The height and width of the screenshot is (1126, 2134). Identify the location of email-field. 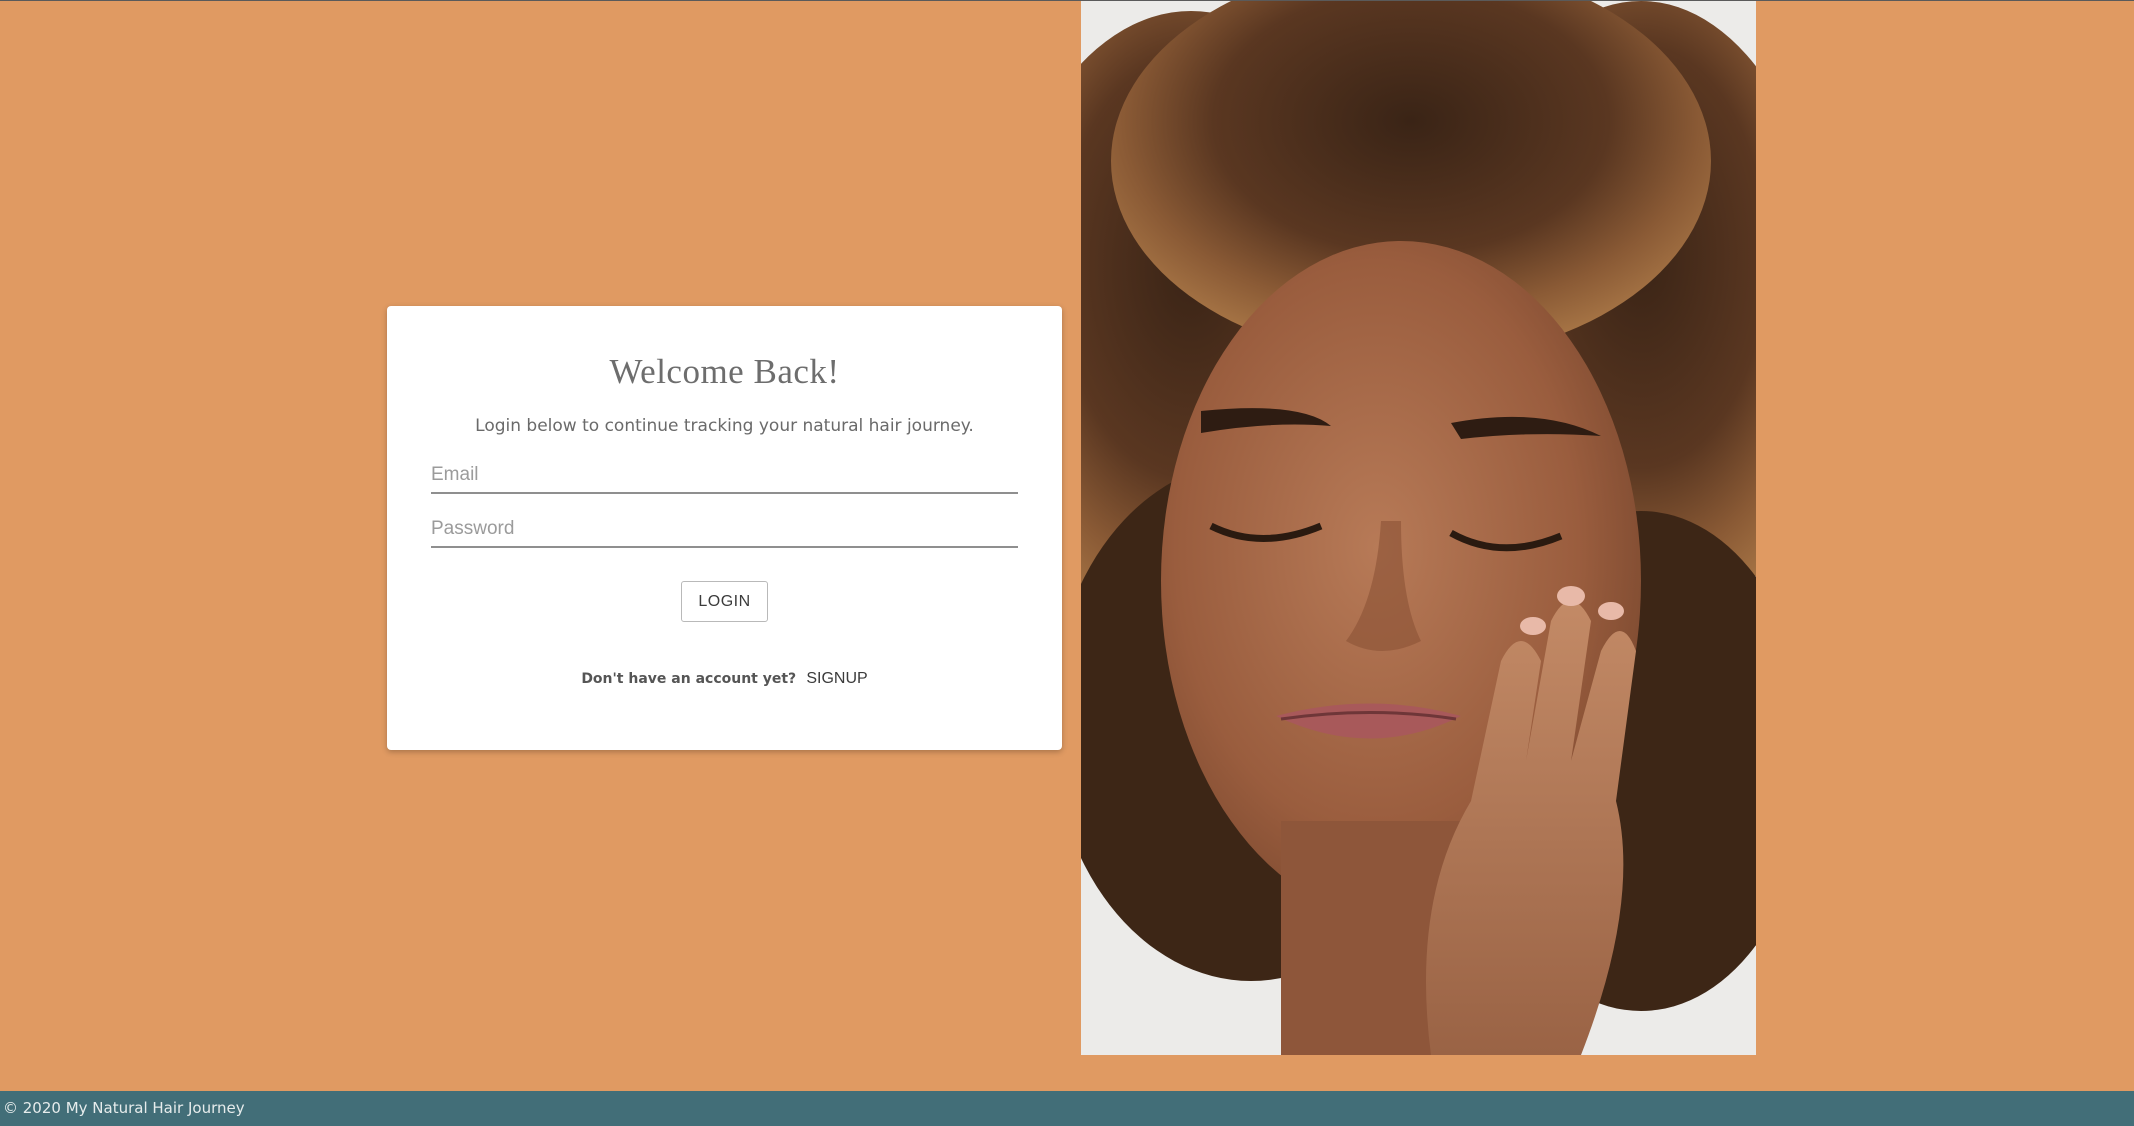
(724, 476).